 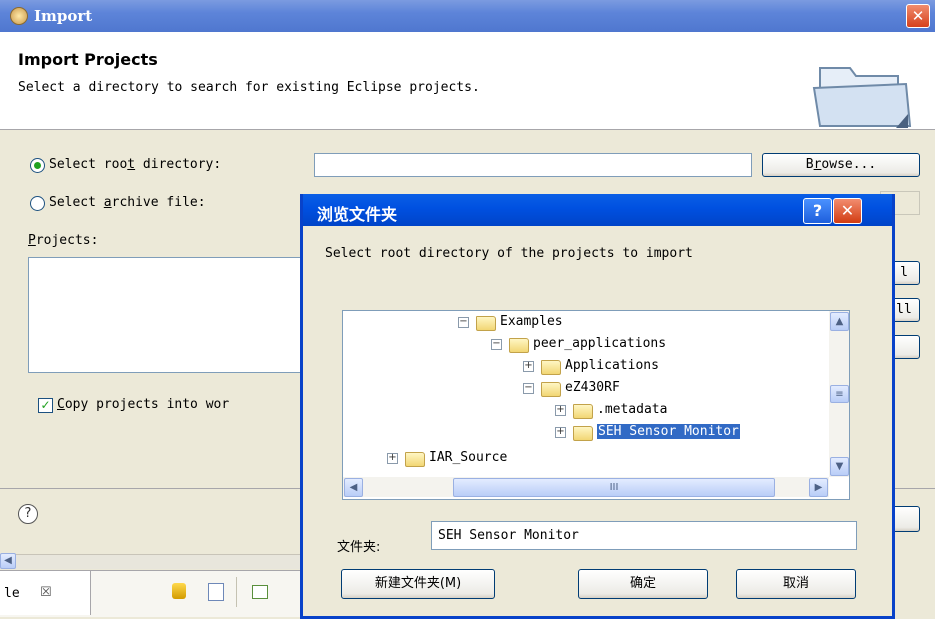 What do you see at coordinates (216, 592) in the screenshot?
I see `clear-console-icon` at bounding box center [216, 592].